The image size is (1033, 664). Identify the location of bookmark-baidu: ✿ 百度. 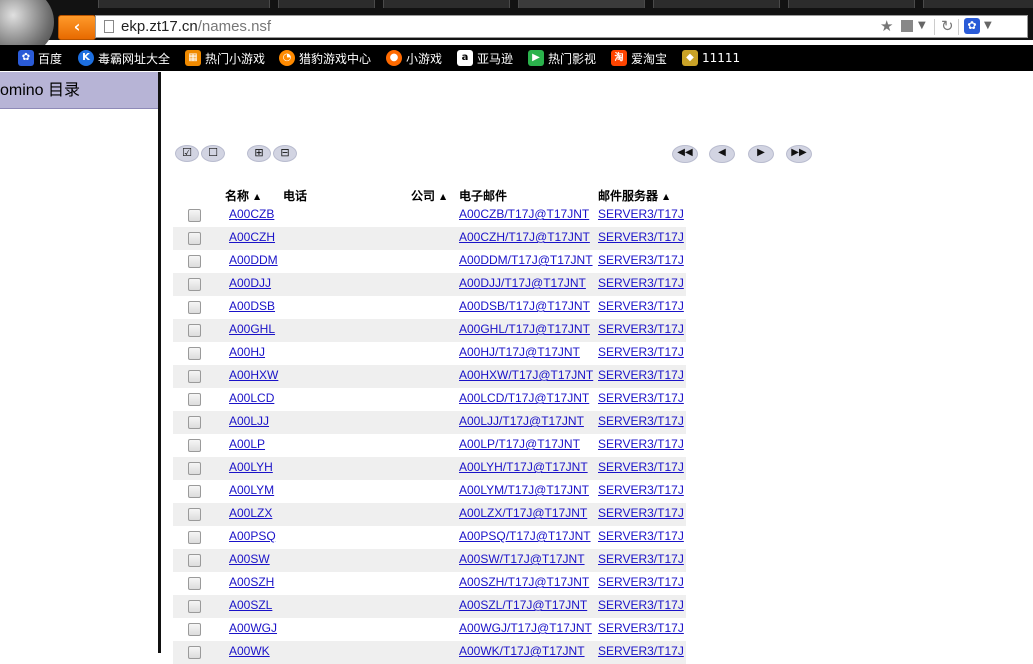
(40, 58).